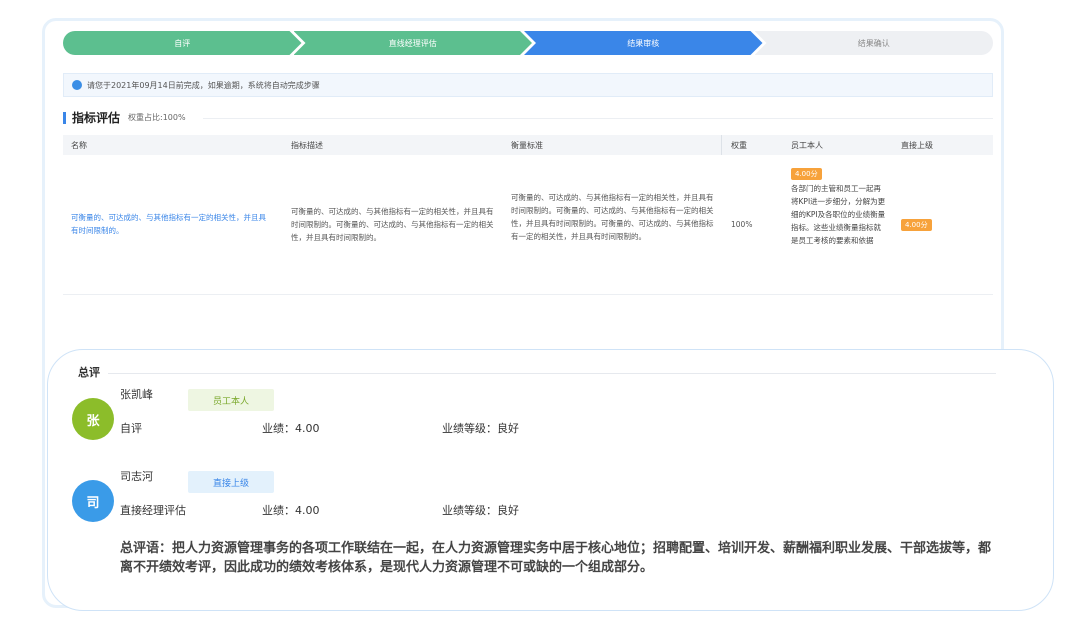 This screenshot has width=1080, height=640. Describe the element at coordinates (917, 145) in the screenshot. I see `header-manager: 直接上级` at that location.